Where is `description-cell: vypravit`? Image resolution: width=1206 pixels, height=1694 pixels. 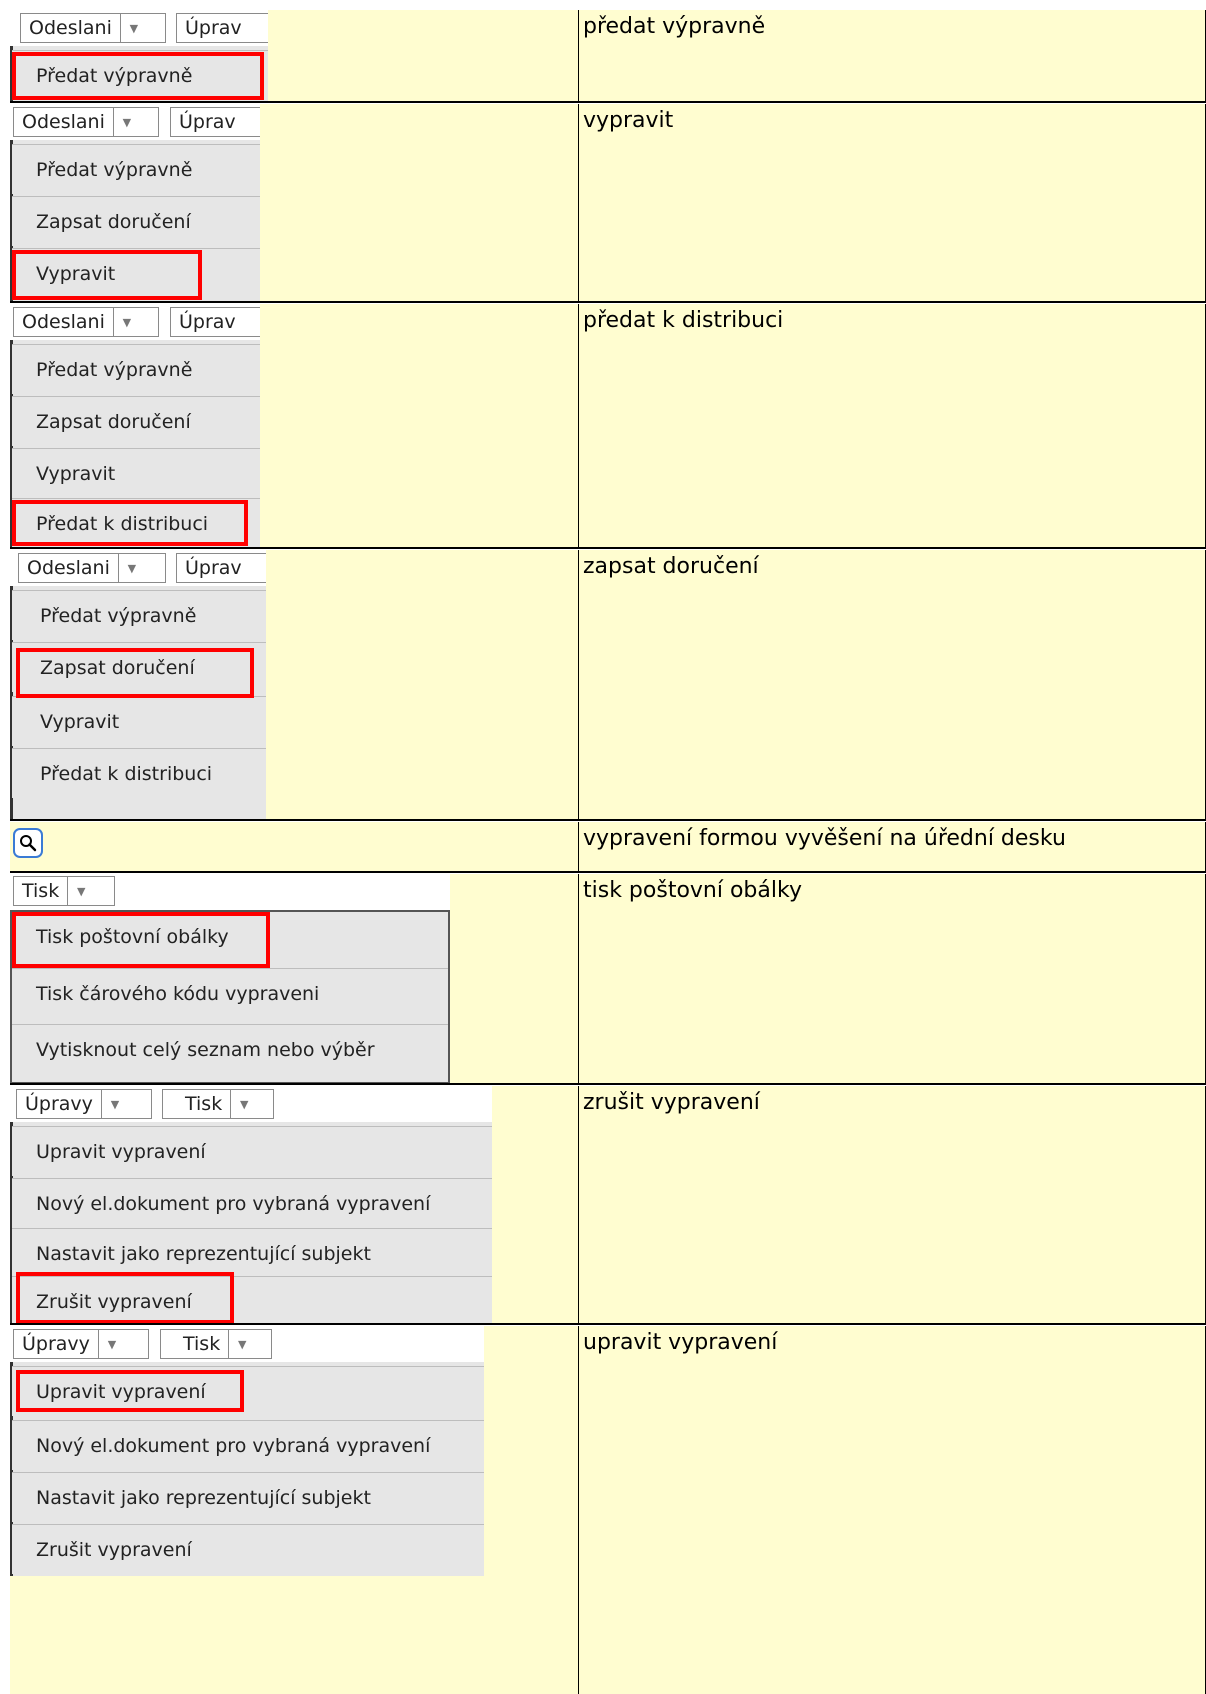 description-cell: vypravit is located at coordinates (892, 203).